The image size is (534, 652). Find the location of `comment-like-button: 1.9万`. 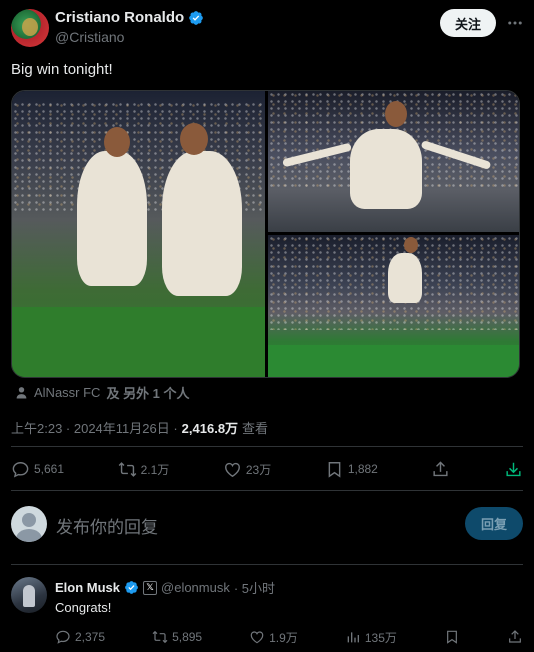

comment-like-button: 1.9万 is located at coordinates (273, 637).